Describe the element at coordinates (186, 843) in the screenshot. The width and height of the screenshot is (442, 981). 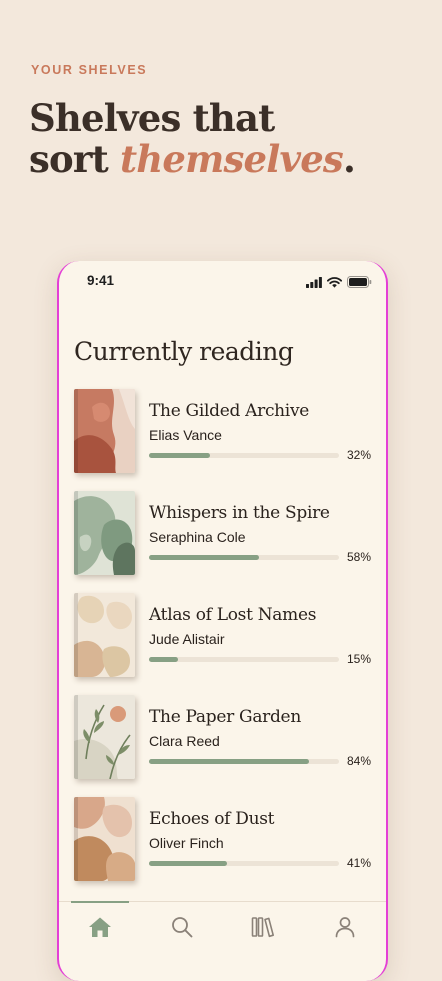
I see `book-author: Oliver Finch` at that location.